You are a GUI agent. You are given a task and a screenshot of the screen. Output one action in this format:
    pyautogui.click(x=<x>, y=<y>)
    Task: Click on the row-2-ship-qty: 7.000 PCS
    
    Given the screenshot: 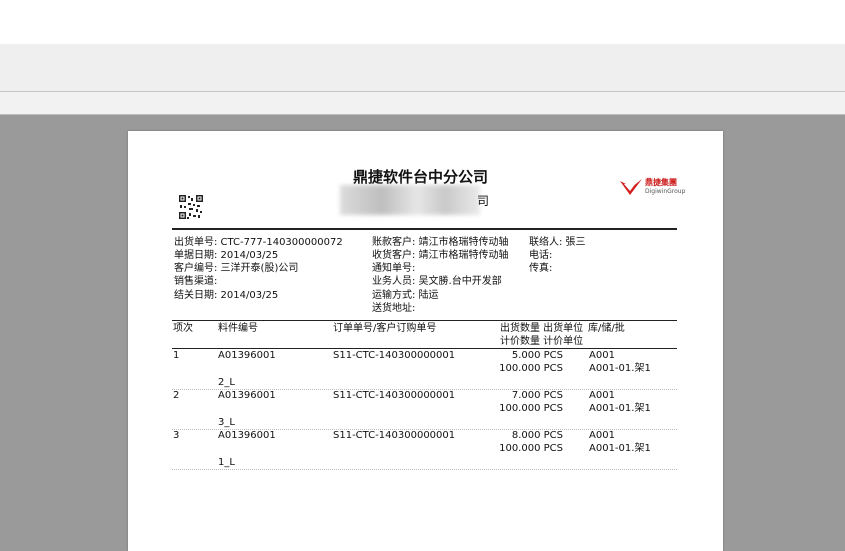 What is the action you would take?
    pyautogui.click(x=537, y=395)
    